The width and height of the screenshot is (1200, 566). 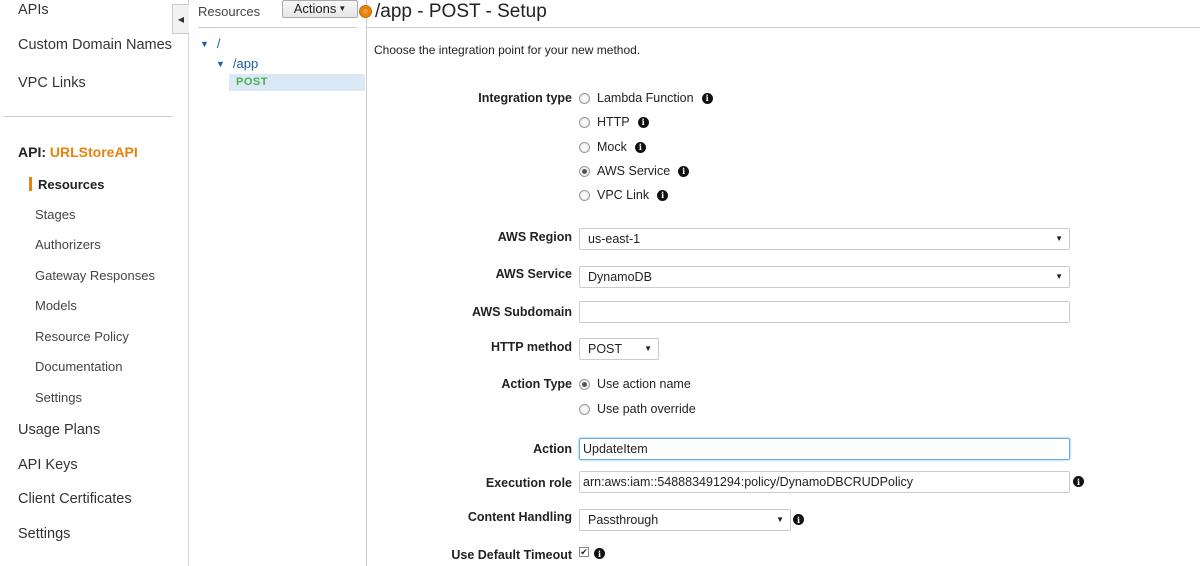 What do you see at coordinates (646, 409) in the screenshot?
I see `radio-label: Use path override` at bounding box center [646, 409].